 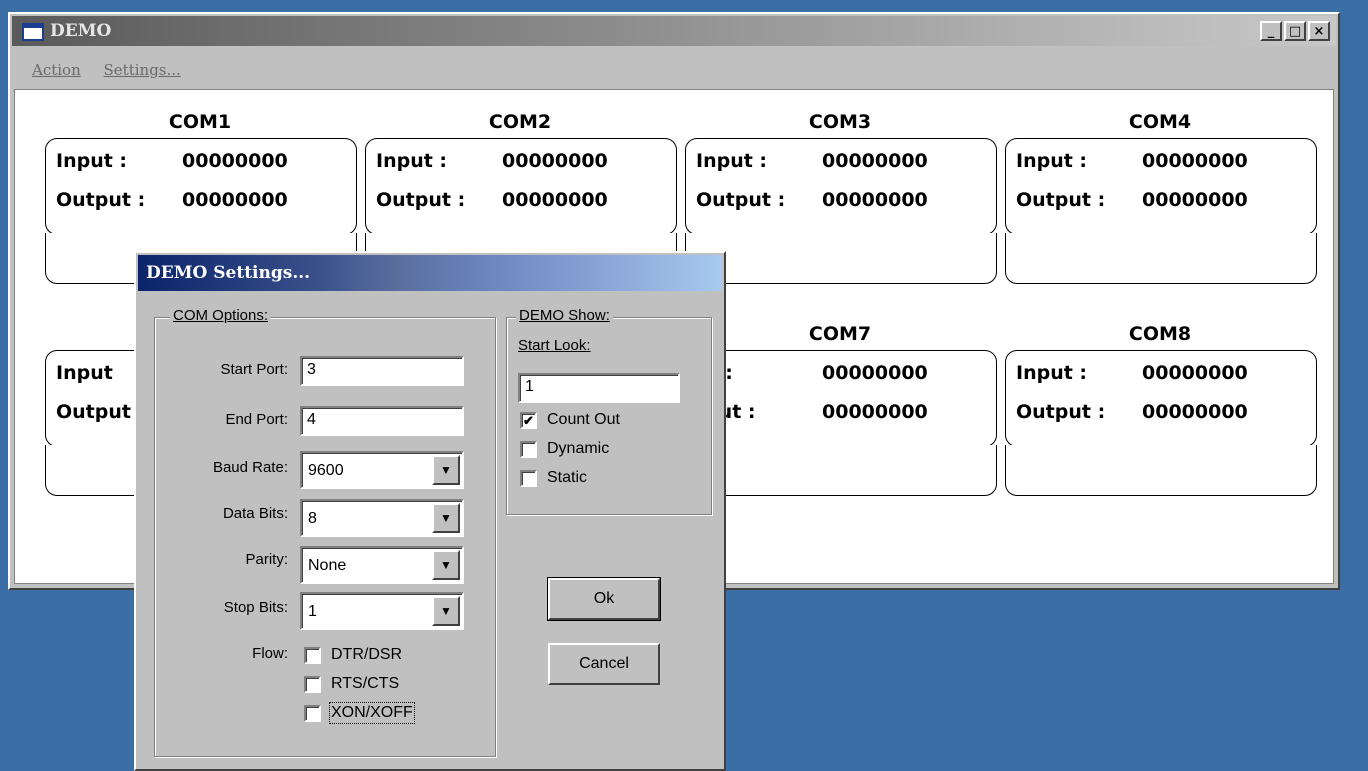 I want to click on checkbox-count-out: ✔ Count Out, so click(x=570, y=420).